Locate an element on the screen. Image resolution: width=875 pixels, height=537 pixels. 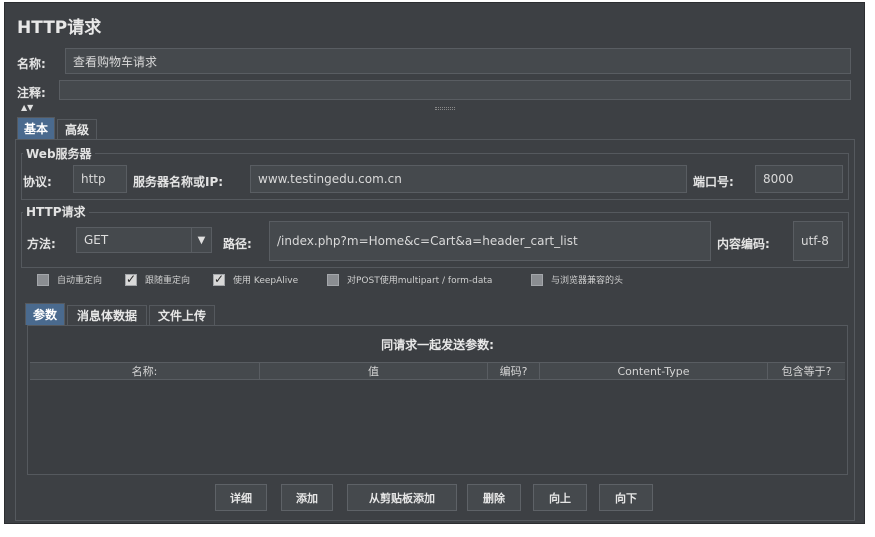
tab-body-data: 消息体数据 is located at coordinates (107, 315).